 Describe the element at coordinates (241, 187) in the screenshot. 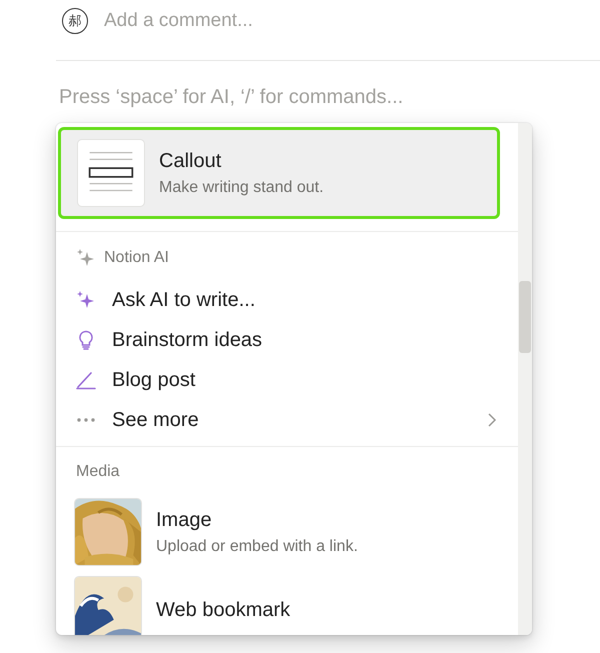

I see `item-description: Make writing stand out.` at that location.